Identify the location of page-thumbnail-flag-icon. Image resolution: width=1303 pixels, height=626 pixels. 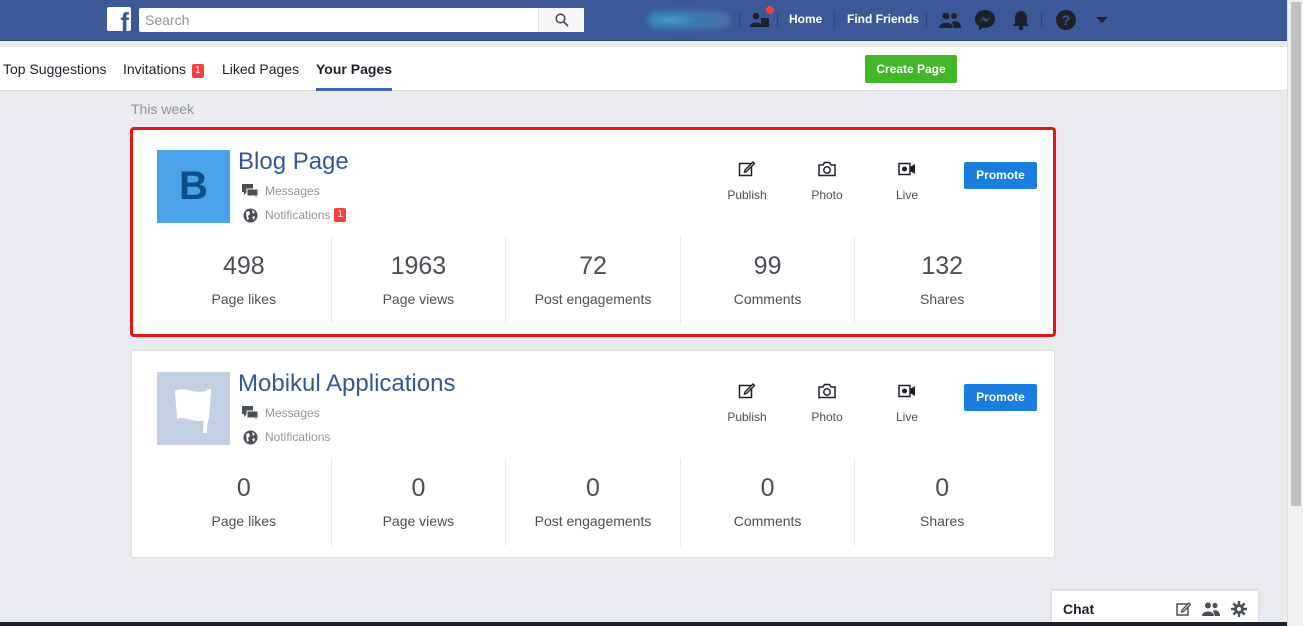
(193, 408).